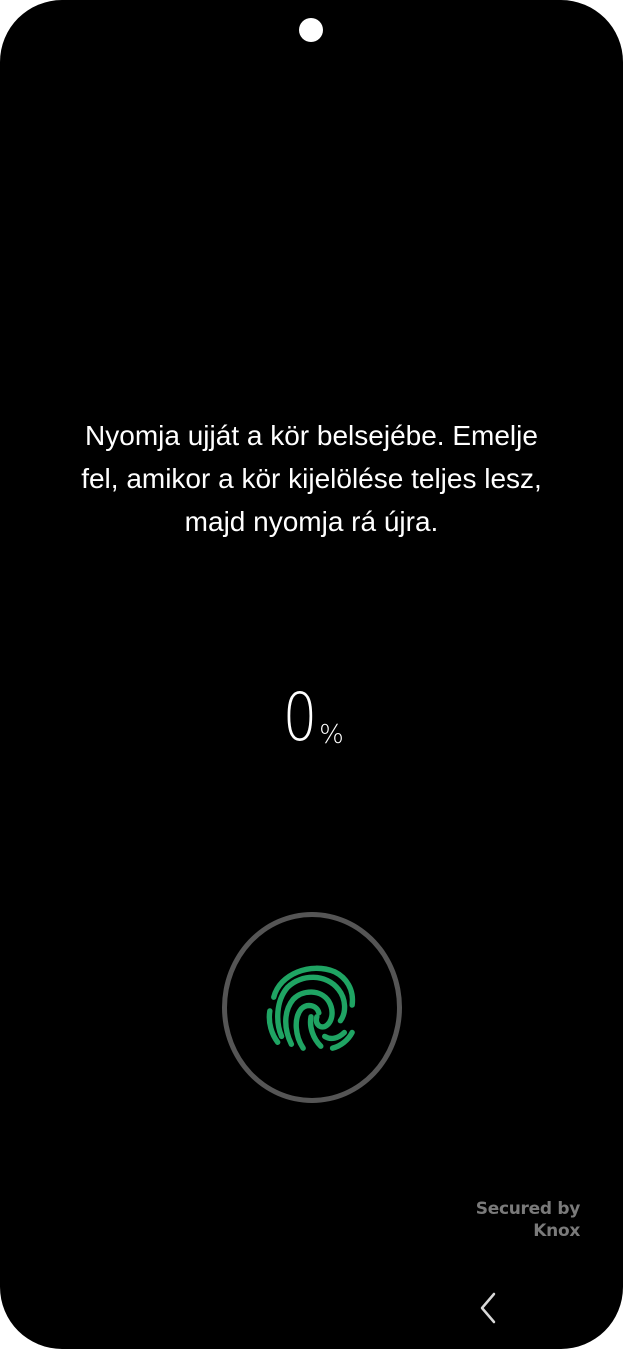 The height and width of the screenshot is (1349, 623). Describe the element at coordinates (311, 435) in the screenshot. I see `instruction-line-1: Nyomja ujját a kör belsejébe. Emelje` at that location.